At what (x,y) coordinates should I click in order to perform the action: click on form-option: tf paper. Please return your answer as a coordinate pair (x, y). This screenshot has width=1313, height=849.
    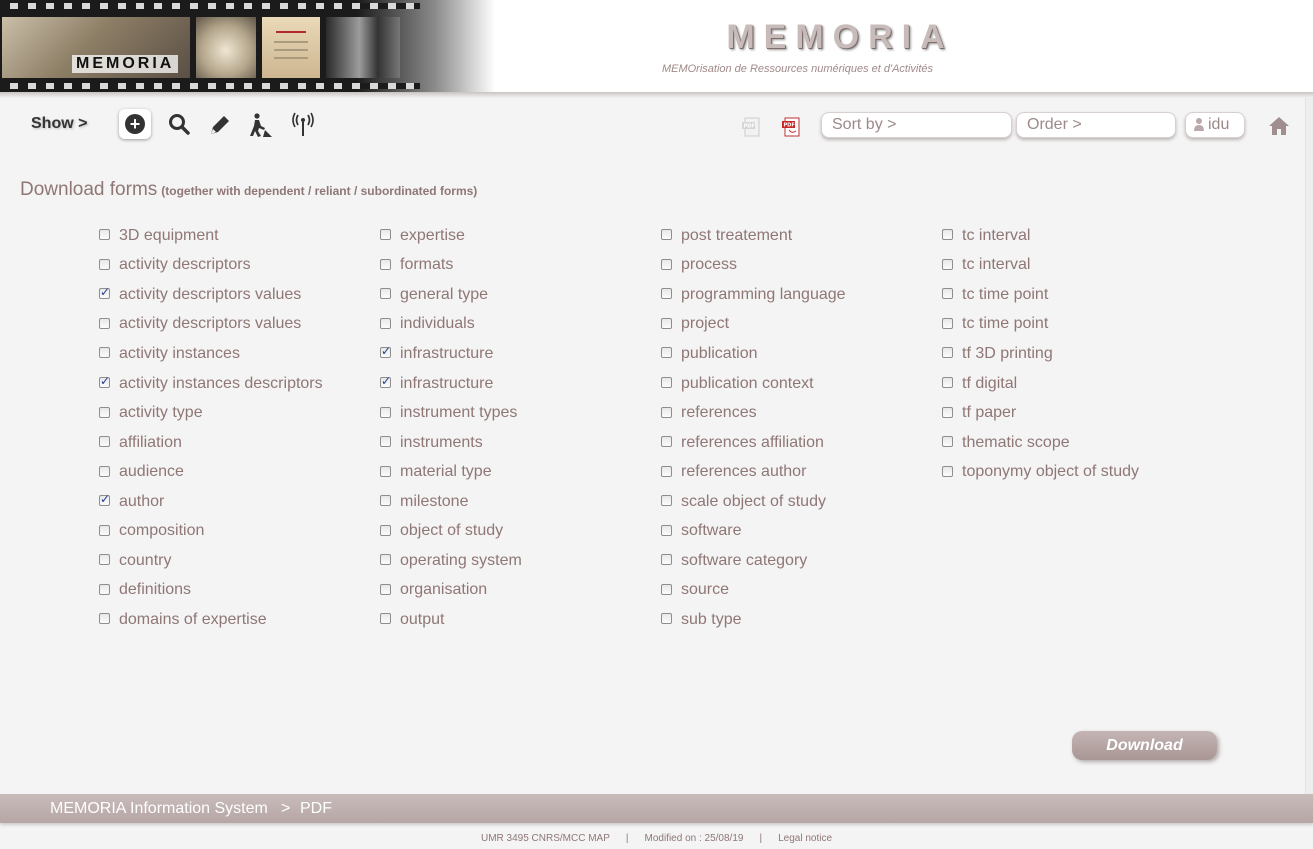
    Looking at the image, I should click on (1077, 413).